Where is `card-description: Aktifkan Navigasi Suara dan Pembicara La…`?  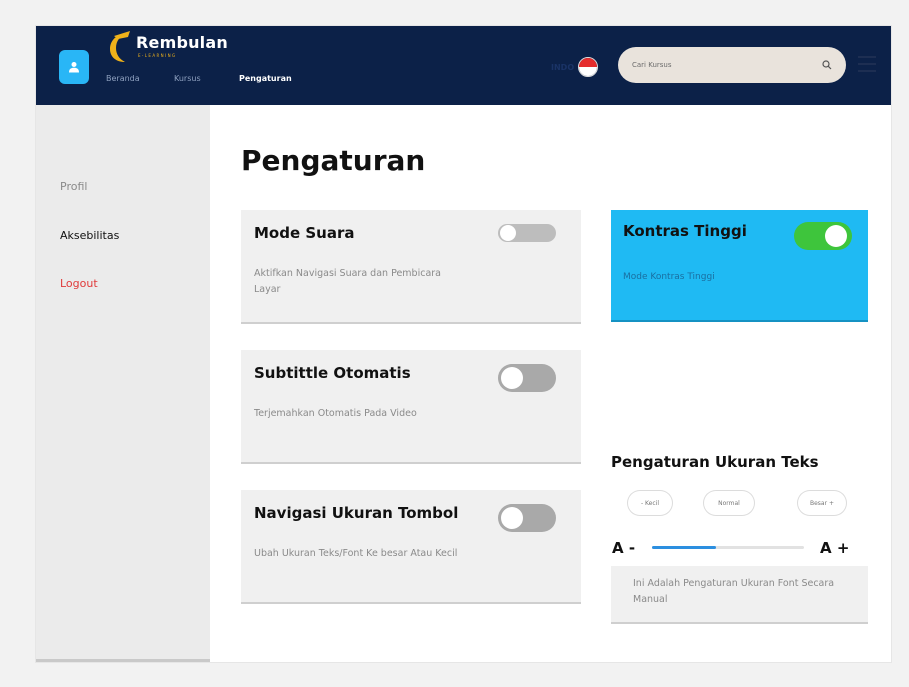 card-description: Aktifkan Navigasi Suara dan Pembicara La… is located at coordinates (347, 282).